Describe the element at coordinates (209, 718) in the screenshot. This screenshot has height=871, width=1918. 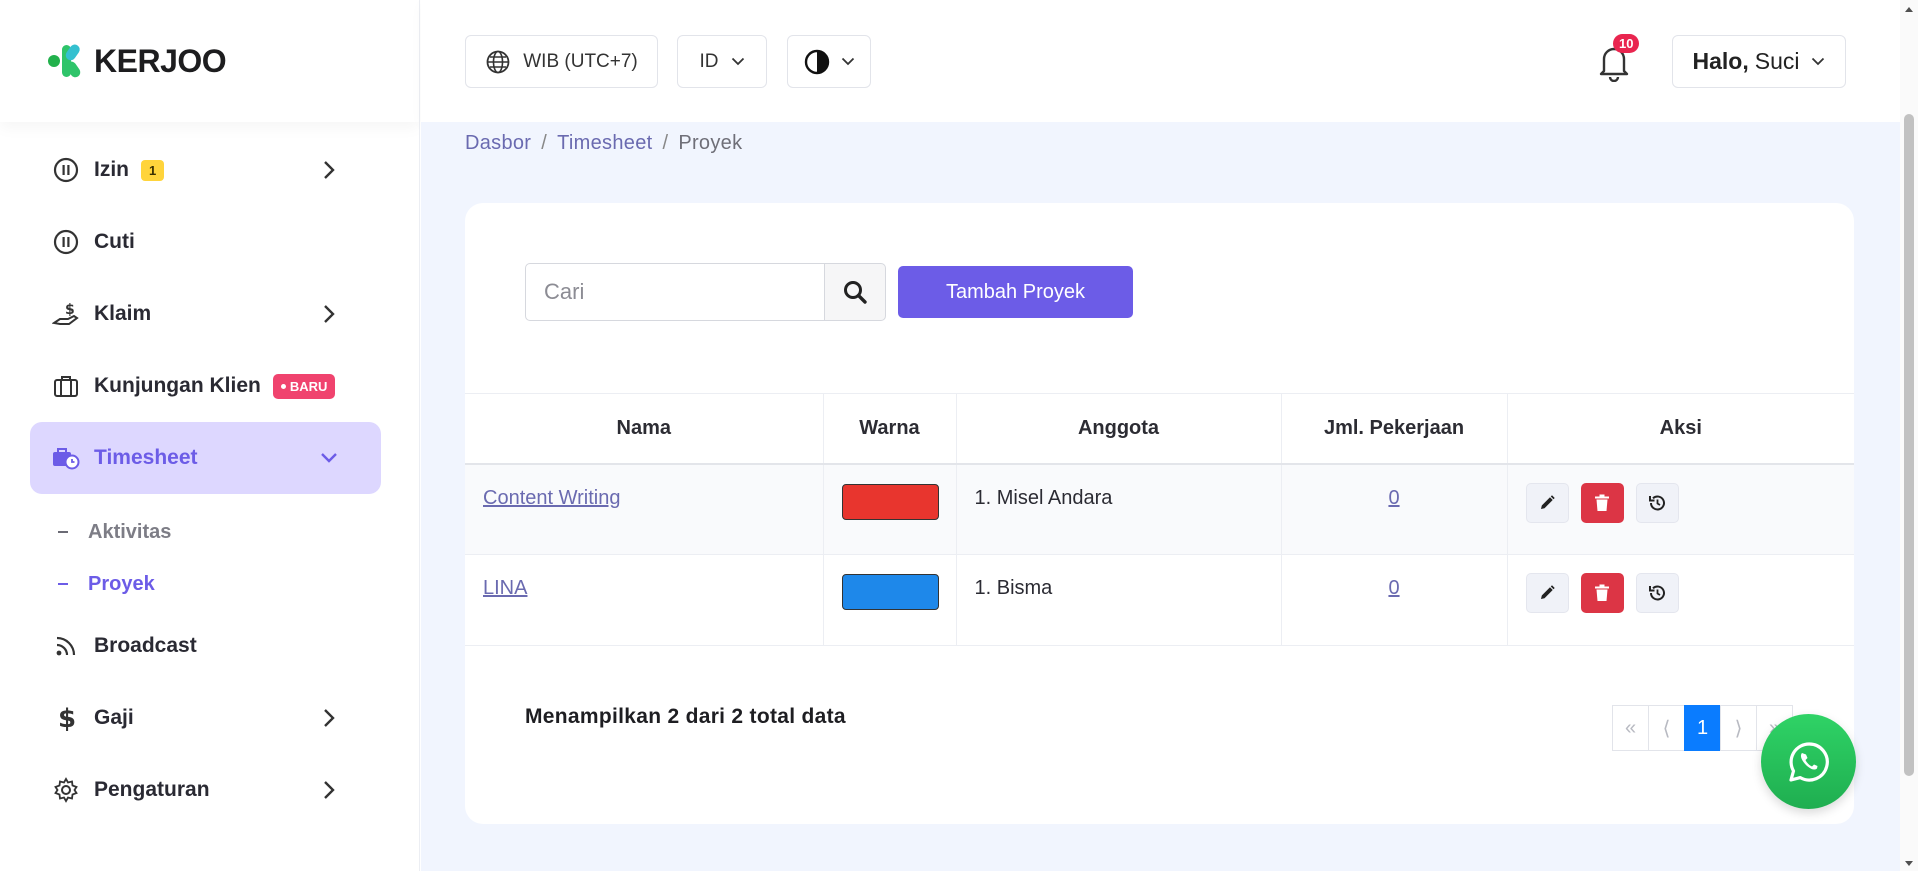
I see `sidebar-item-gaji: $ Gaji` at that location.